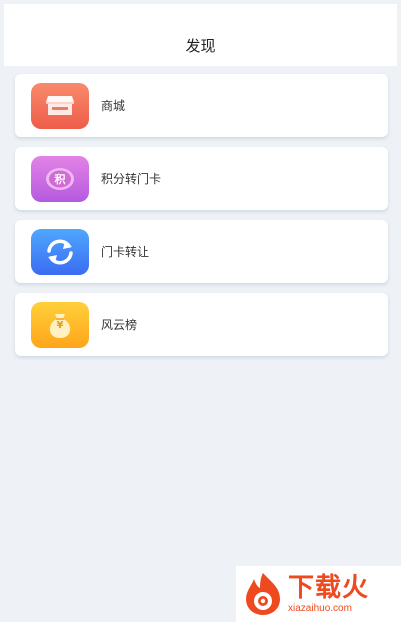 The image size is (401, 622). What do you see at coordinates (201, 178) in the screenshot?
I see `menu-item-points-to-card: 积 积分转门卡` at bounding box center [201, 178].